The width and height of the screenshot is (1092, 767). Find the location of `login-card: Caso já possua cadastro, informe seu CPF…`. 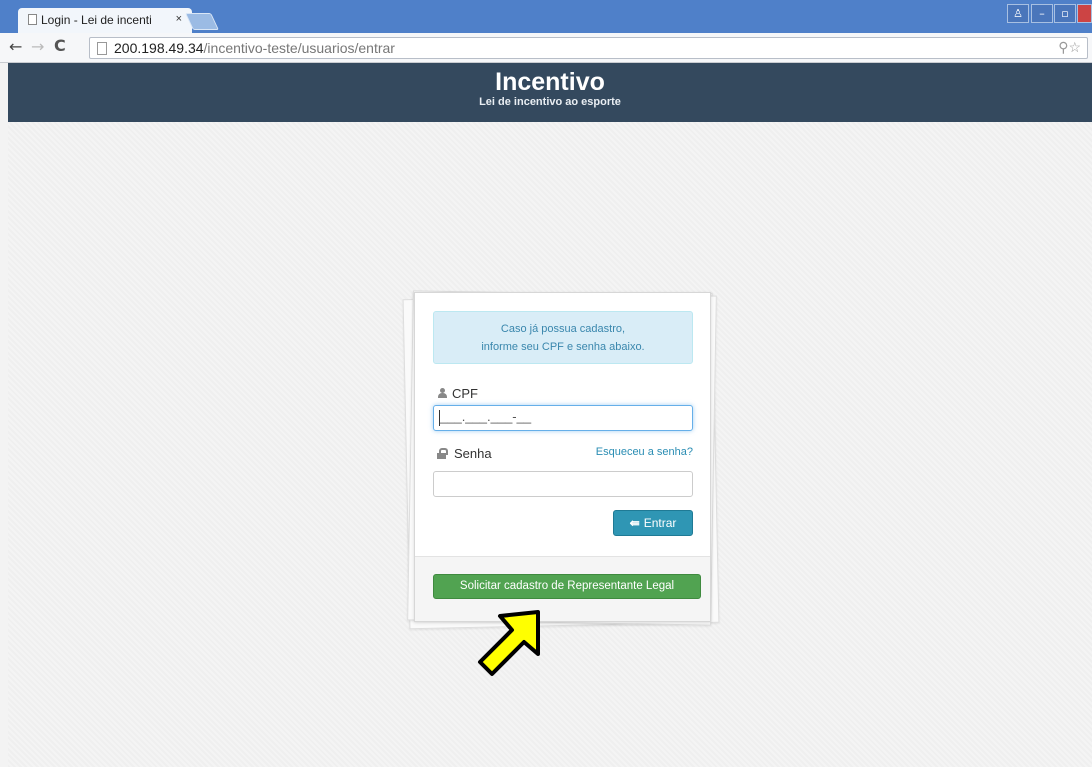

login-card: Caso já possua cadastro, informe seu CPF… is located at coordinates (562, 457).